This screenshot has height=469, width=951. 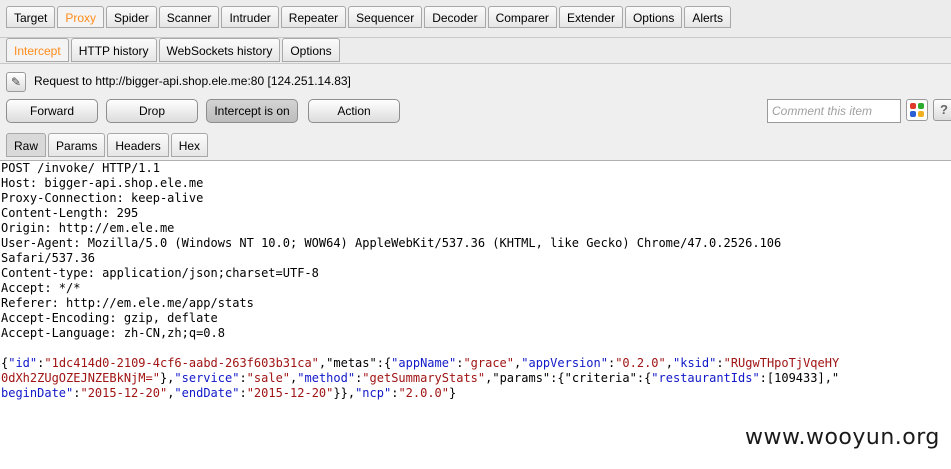 I want to click on json-key: "appName", so click(x=424, y=363).